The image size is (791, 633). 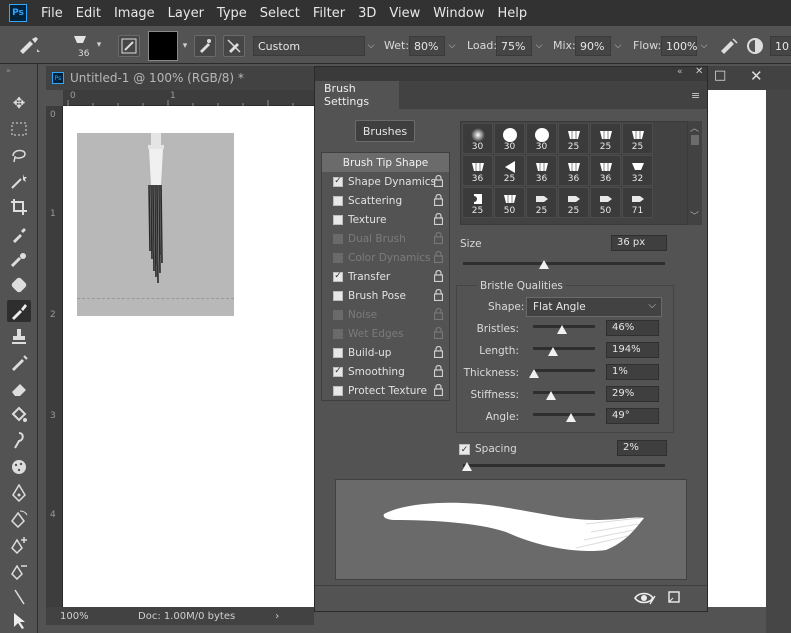 What do you see at coordinates (19, 103) in the screenshot?
I see `move-tool-icon: ✥` at bounding box center [19, 103].